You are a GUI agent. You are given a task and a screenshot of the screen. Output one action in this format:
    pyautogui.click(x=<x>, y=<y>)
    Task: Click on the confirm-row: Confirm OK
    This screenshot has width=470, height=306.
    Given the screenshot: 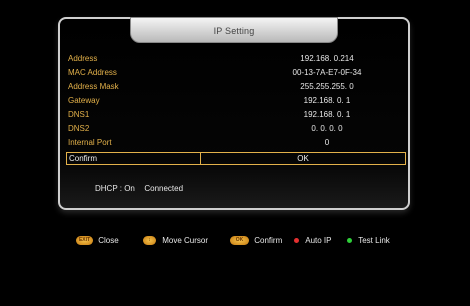 What is the action you would take?
    pyautogui.click(x=236, y=158)
    